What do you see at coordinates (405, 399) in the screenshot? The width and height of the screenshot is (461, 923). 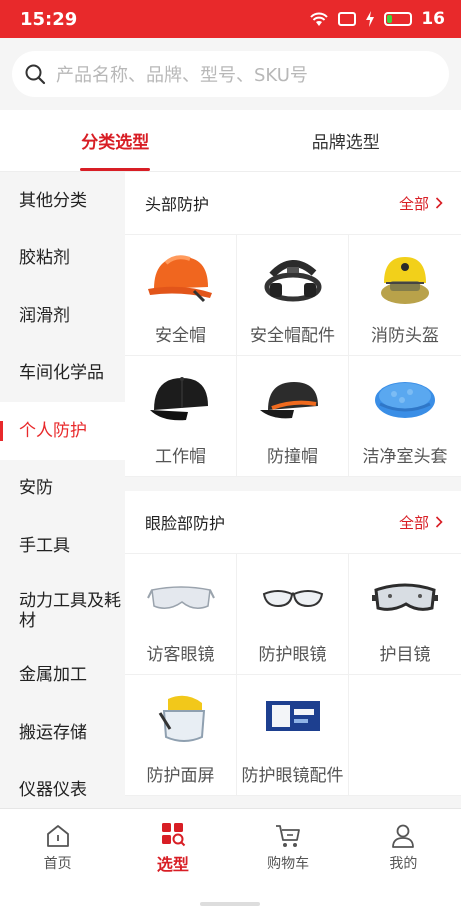 I see `cleanroom-cap-icon` at bounding box center [405, 399].